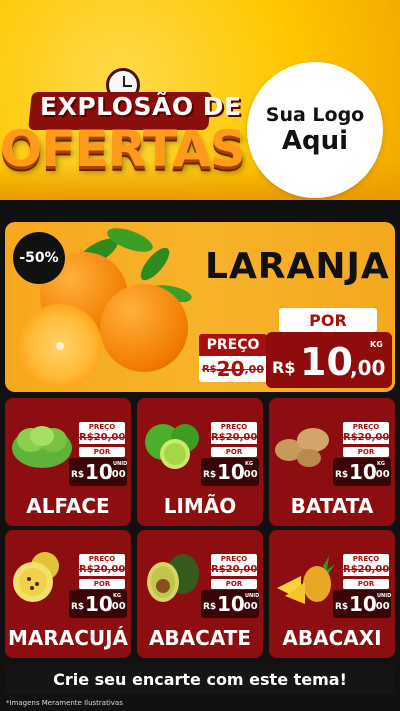 The width and height of the screenshot is (400, 711). What do you see at coordinates (144, 328) in the screenshot?
I see `orange-icon` at bounding box center [144, 328].